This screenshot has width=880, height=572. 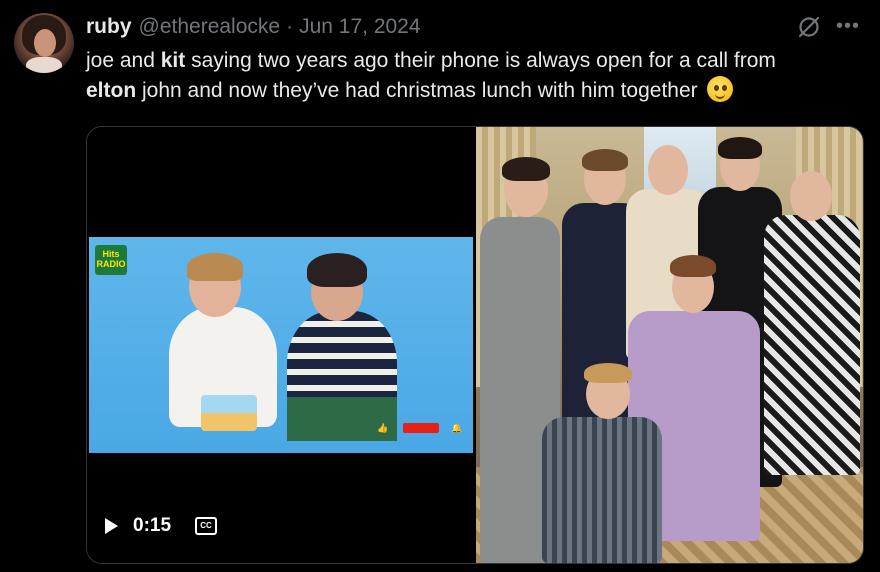 What do you see at coordinates (229, 413) in the screenshot?
I see `gift-box` at bounding box center [229, 413].